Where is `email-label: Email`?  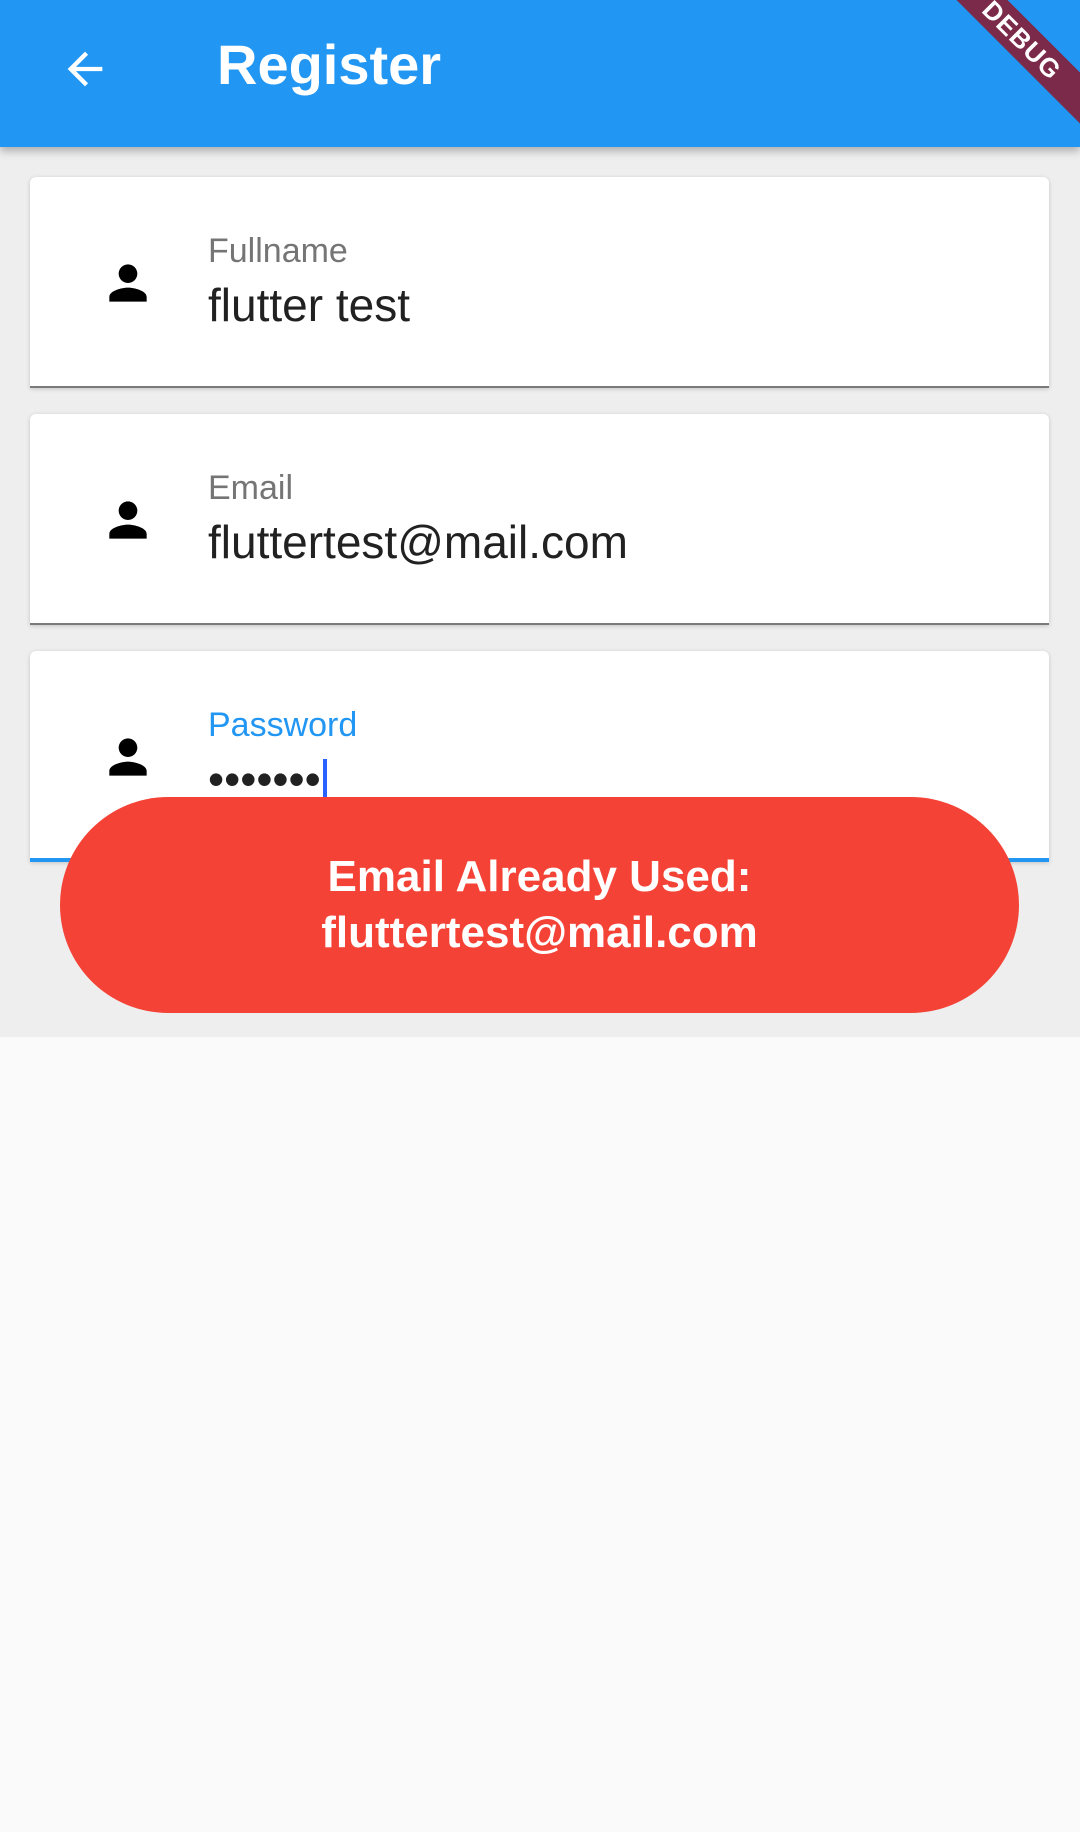 email-label: Email is located at coordinates (251, 488).